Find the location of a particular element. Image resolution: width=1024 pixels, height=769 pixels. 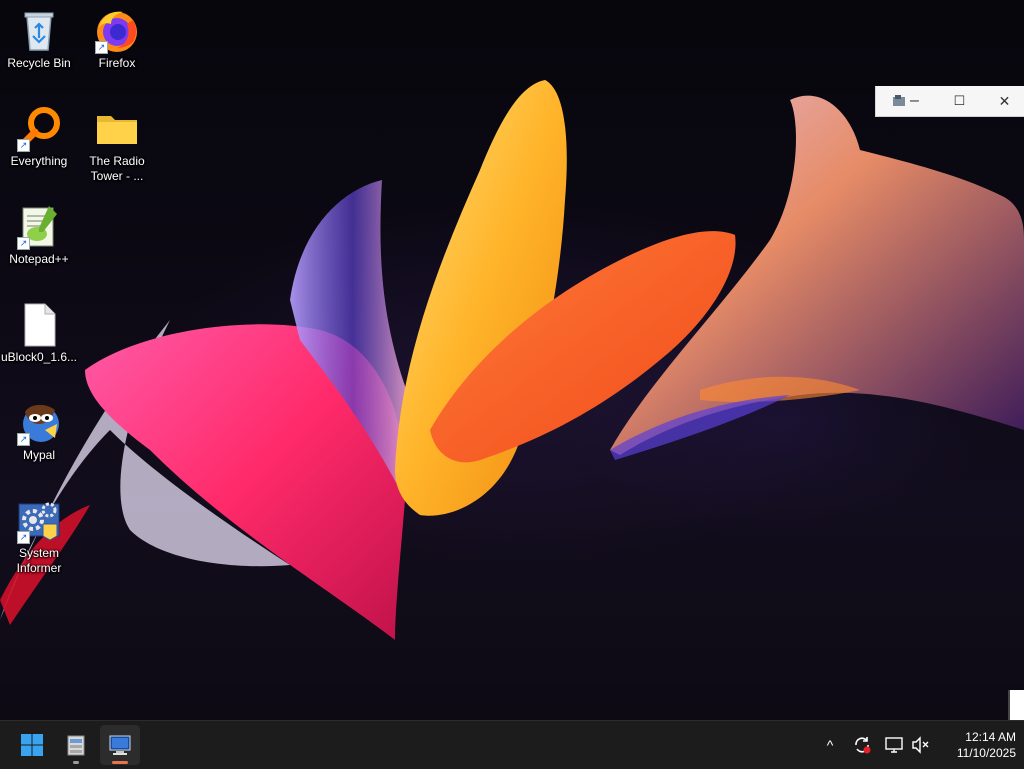

close-button: ✕ is located at coordinates (1003, 101).